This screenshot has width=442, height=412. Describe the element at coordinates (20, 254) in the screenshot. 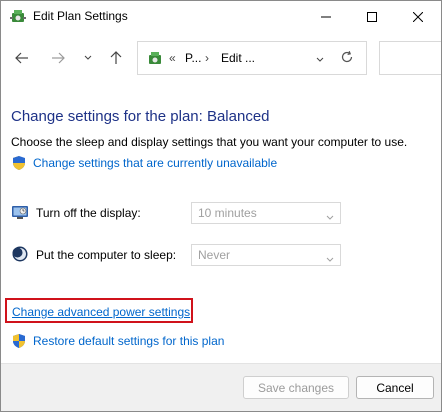

I see `moon-icon` at that location.